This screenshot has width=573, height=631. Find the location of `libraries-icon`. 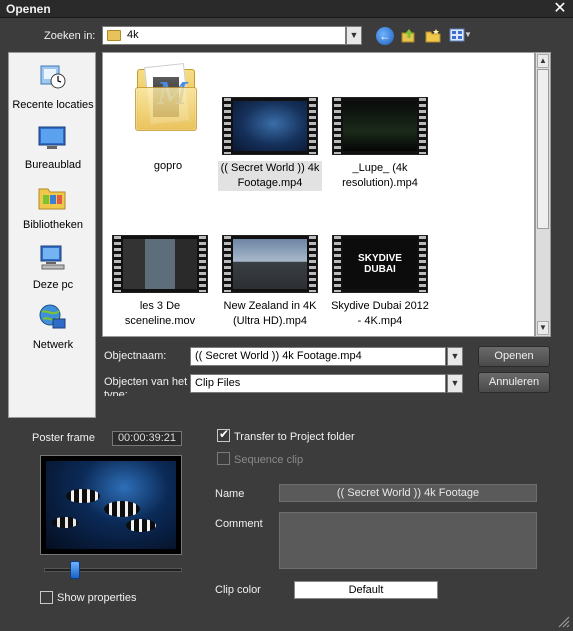

libraries-icon is located at coordinates (52, 199).